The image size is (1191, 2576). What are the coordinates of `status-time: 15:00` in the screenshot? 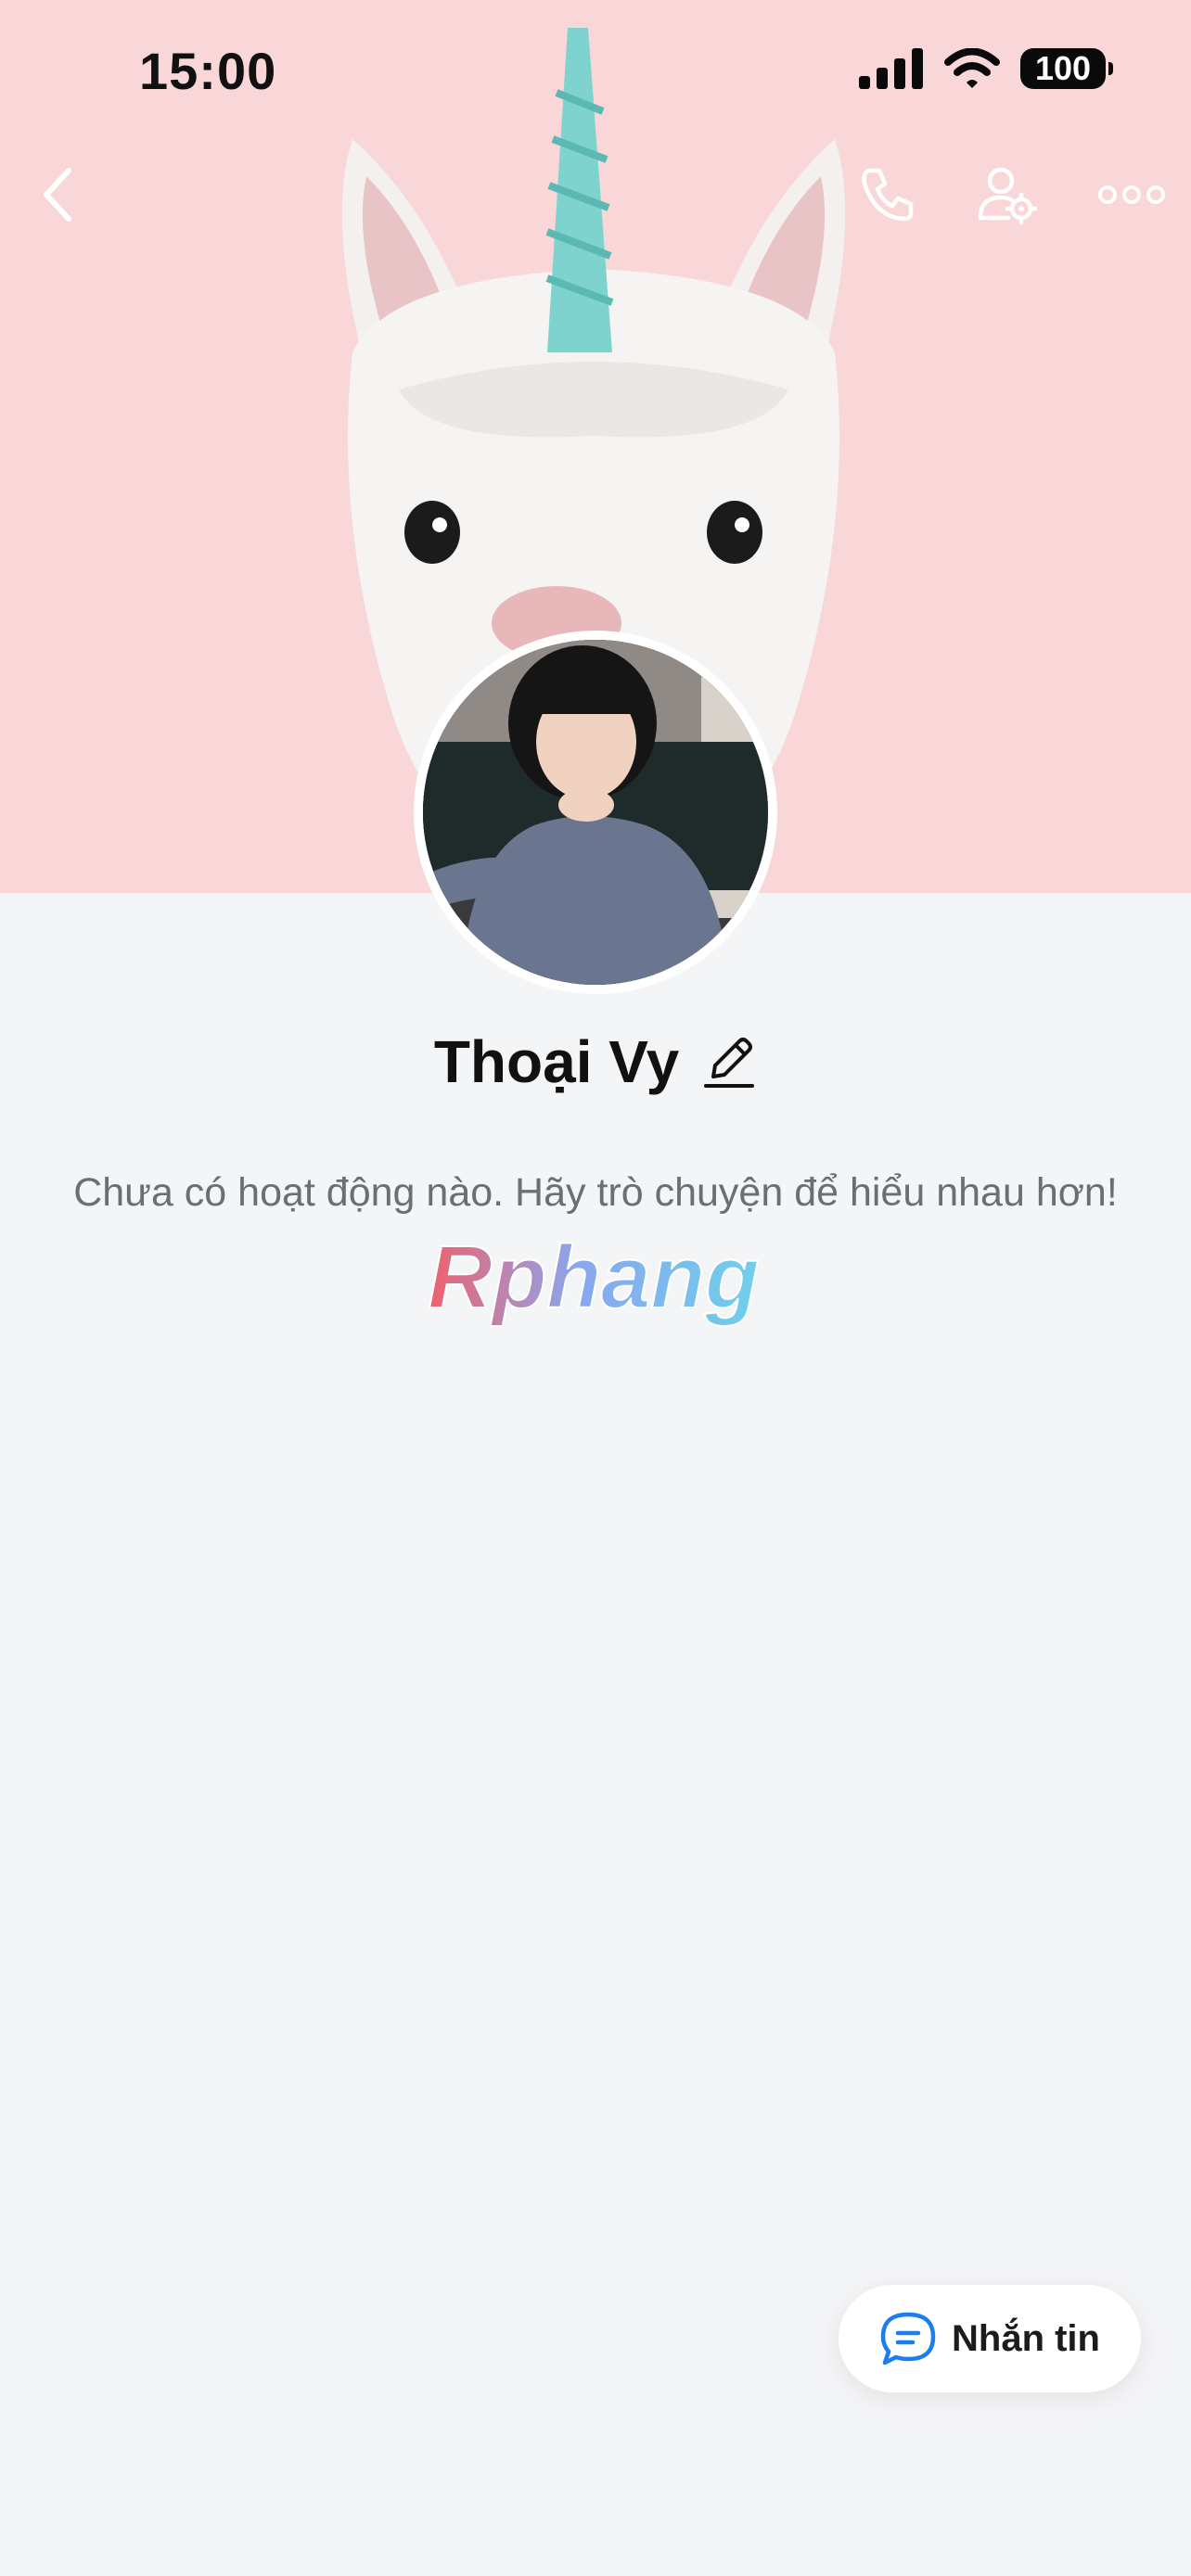 It's located at (208, 71).